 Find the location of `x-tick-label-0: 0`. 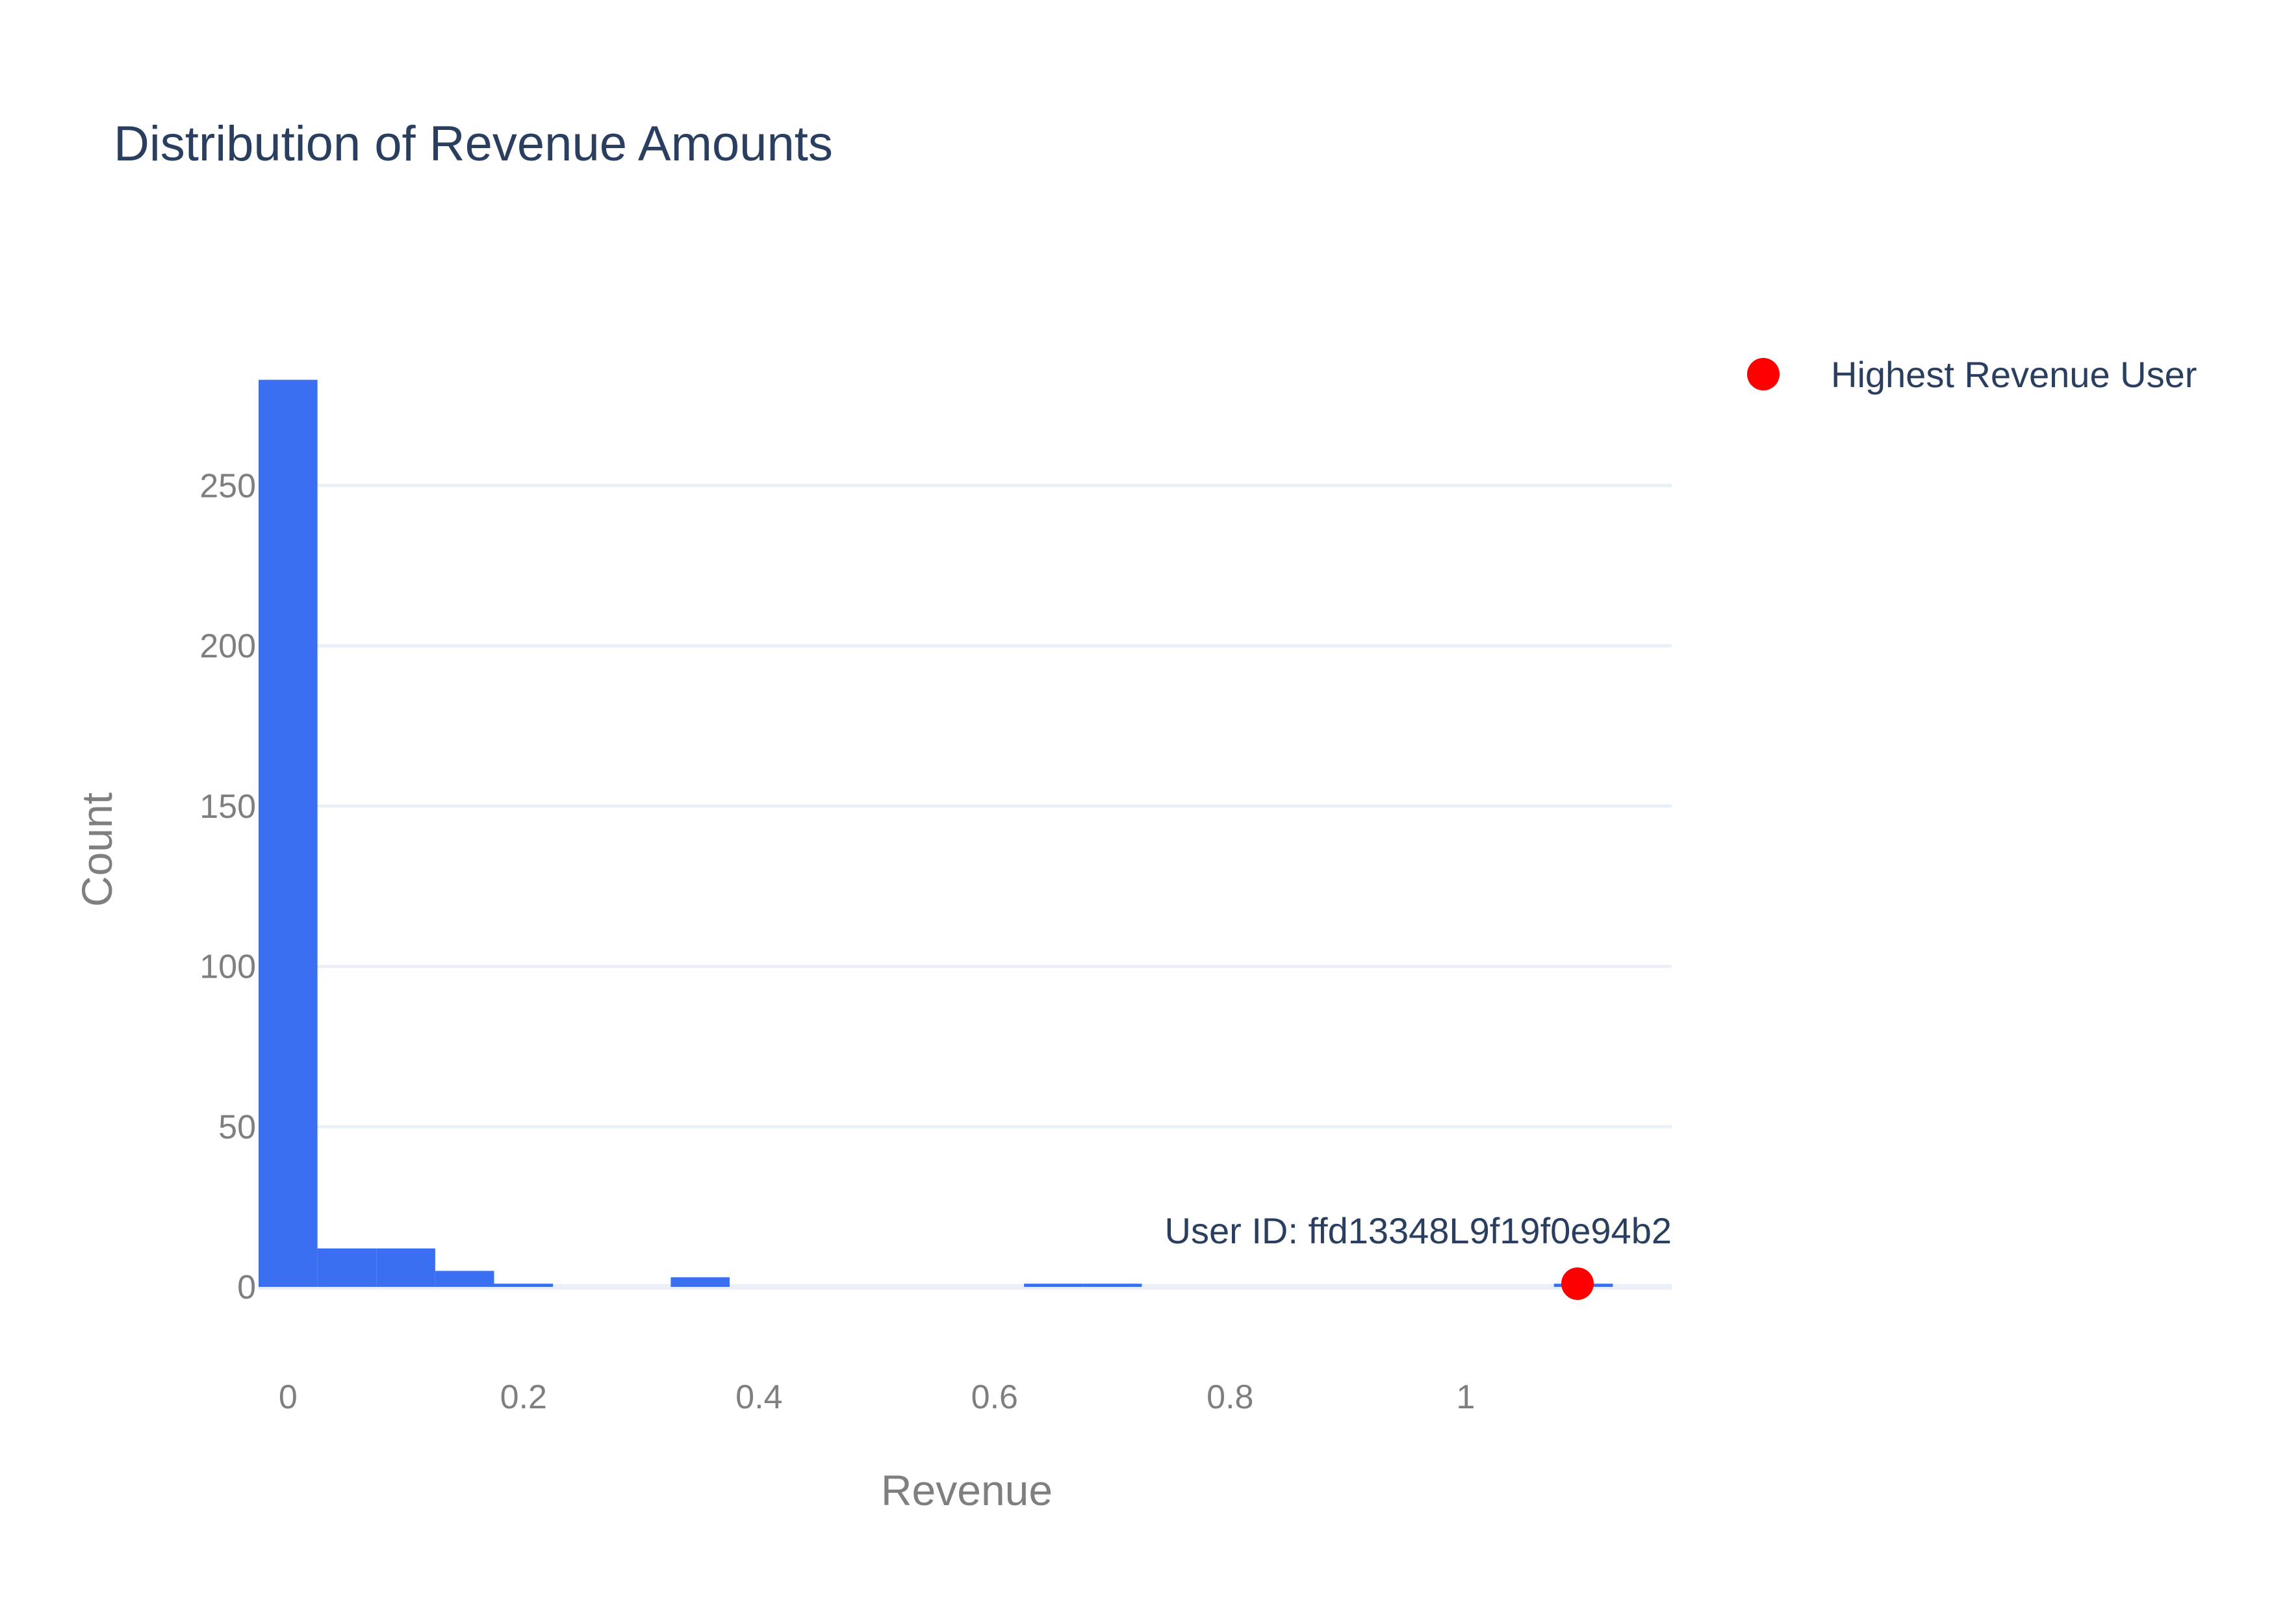

x-tick-label-0: 0 is located at coordinates (288, 1397).